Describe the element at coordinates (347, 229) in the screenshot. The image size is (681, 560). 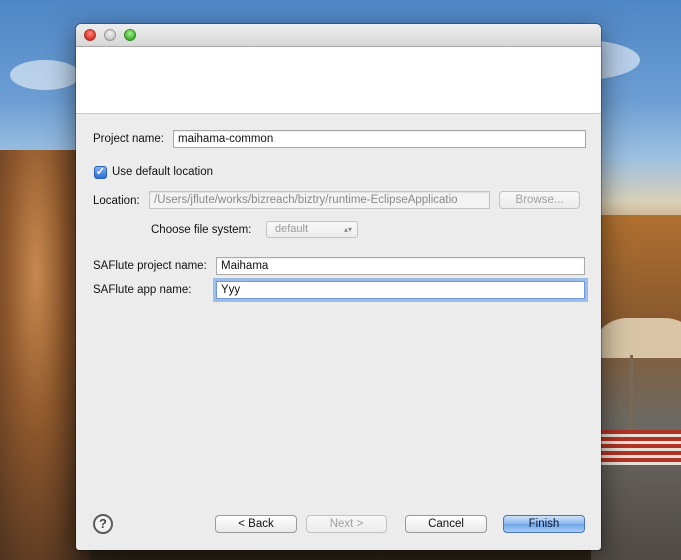
I see `chevron-updown-icon: ▴▾` at that location.